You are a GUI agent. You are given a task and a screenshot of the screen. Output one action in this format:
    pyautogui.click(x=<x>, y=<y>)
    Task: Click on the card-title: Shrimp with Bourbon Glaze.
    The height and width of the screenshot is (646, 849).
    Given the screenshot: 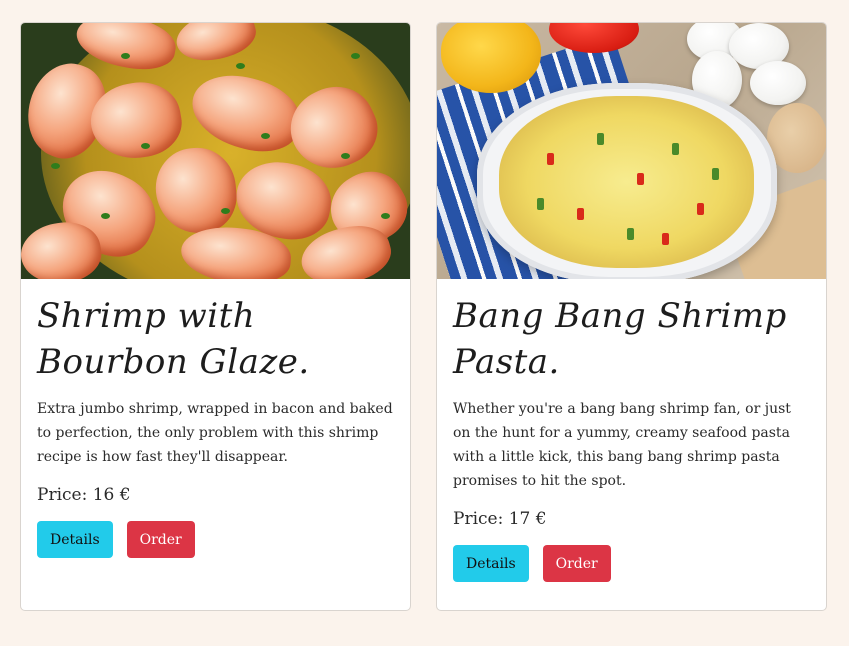 What is the action you would take?
    pyautogui.click(x=173, y=339)
    